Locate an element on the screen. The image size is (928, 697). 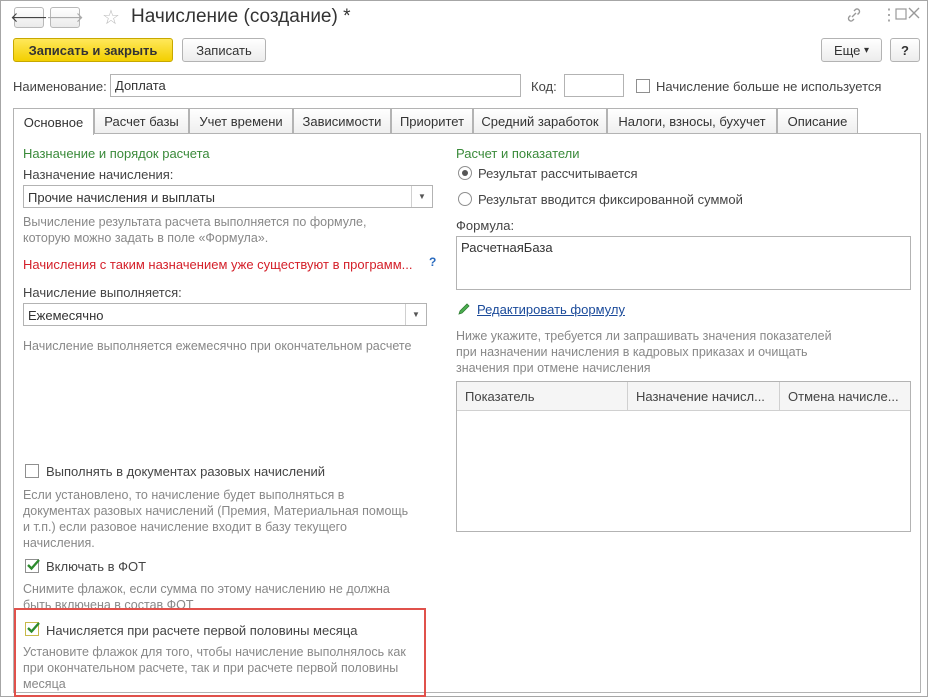
back-button: 🡐 is located at coordinates (29, 17).